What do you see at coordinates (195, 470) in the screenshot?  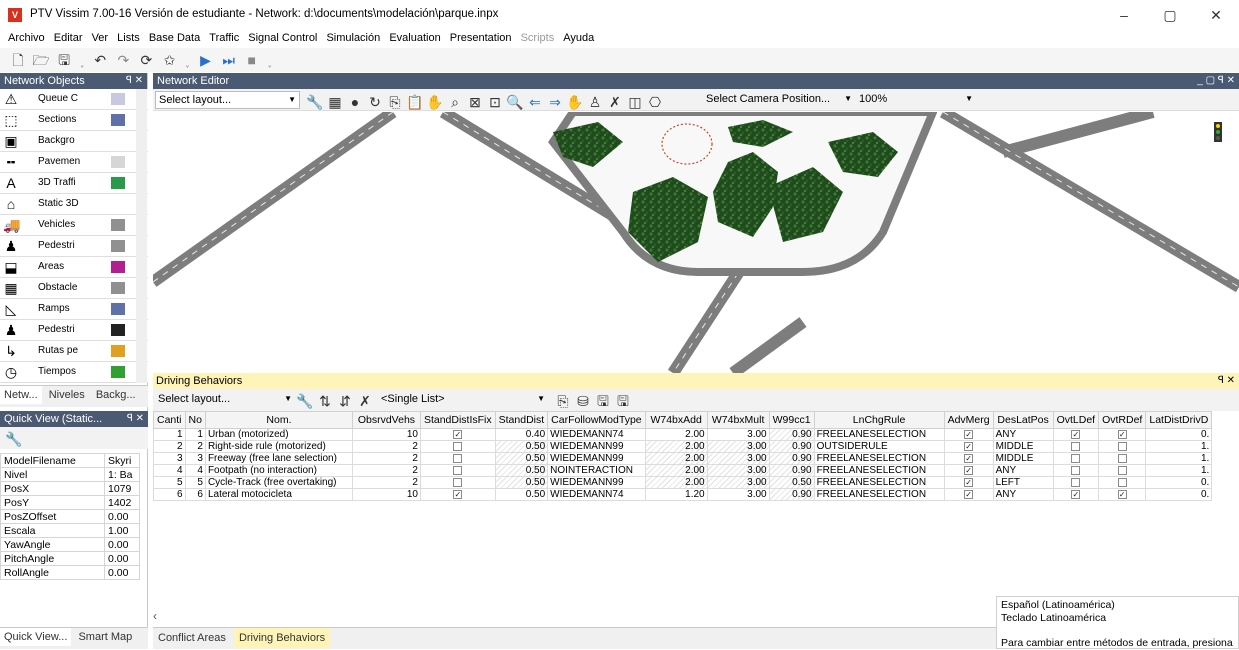 I see `table-cell-no: 4` at bounding box center [195, 470].